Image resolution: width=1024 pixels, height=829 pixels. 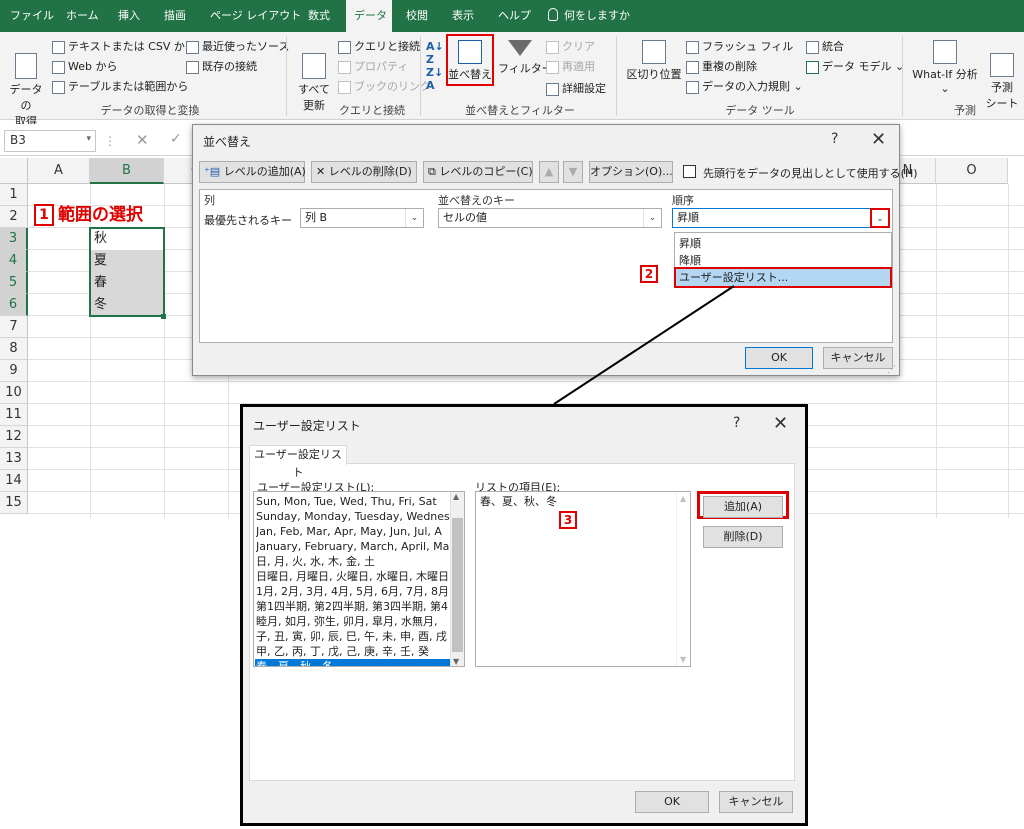 What do you see at coordinates (319, 16) in the screenshot?
I see `tab-formulas: 数式` at bounding box center [319, 16].